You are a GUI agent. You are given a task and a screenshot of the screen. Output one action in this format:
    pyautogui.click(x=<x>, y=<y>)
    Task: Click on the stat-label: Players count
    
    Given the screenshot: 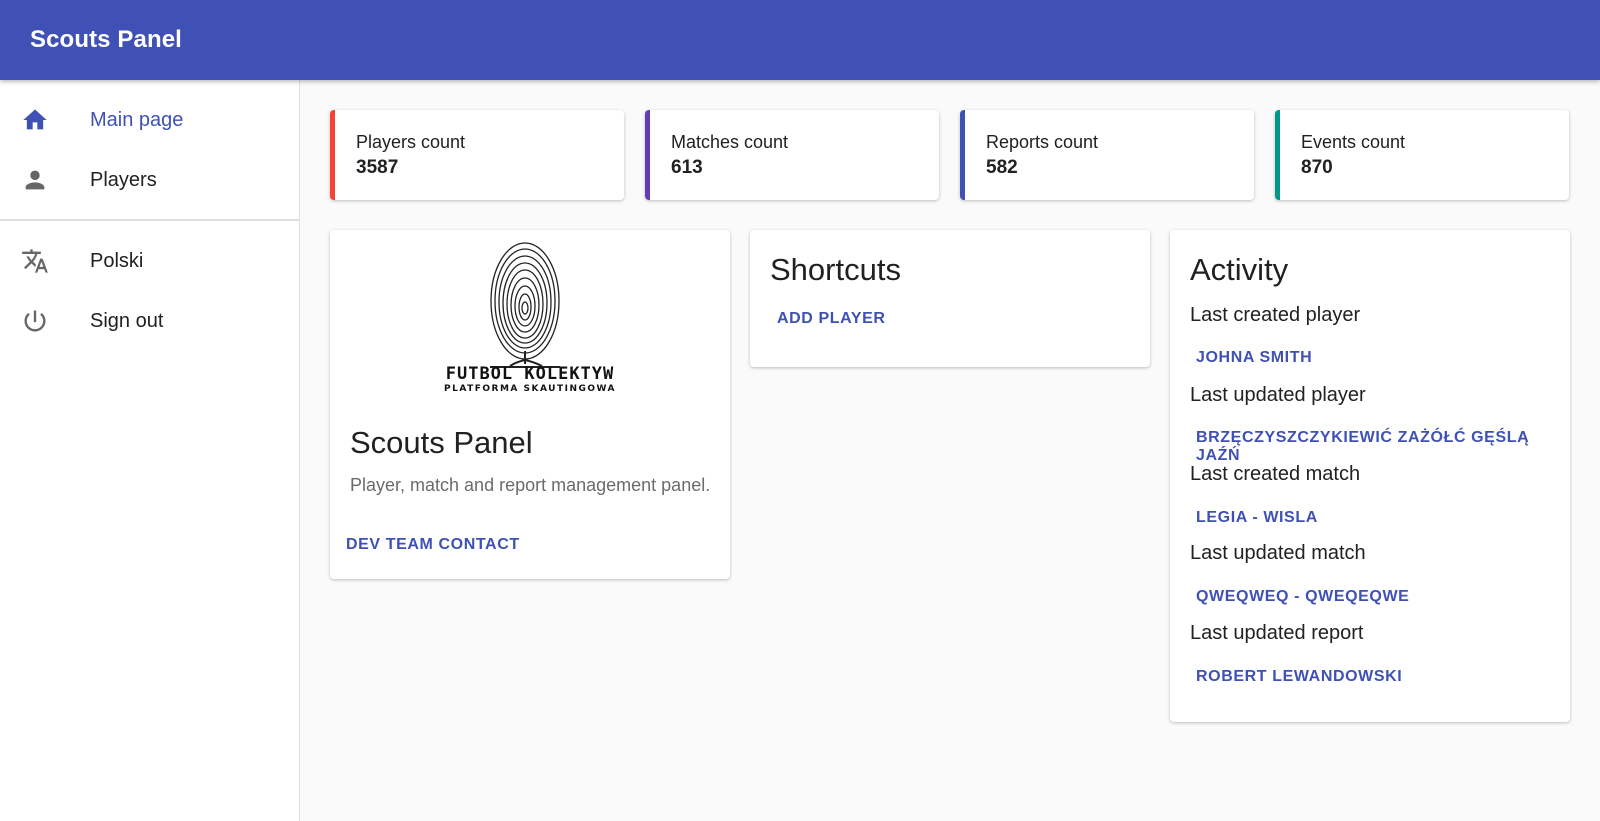 What is the action you would take?
    pyautogui.click(x=411, y=142)
    